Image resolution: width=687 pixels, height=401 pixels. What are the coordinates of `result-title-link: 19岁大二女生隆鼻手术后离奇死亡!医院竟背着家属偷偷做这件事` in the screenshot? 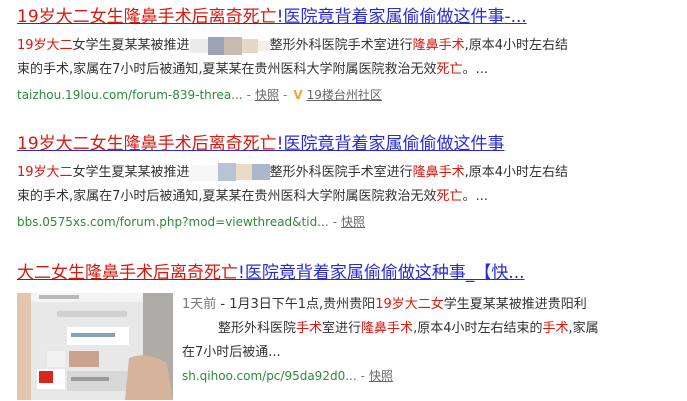 It's located at (351, 144).